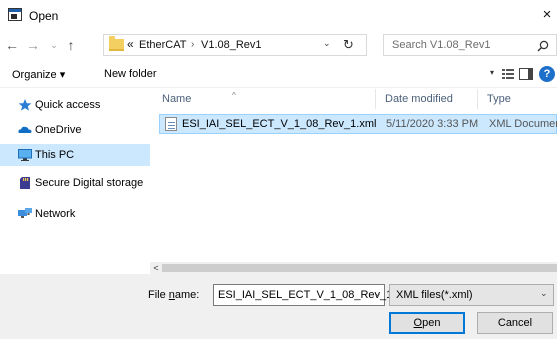 The height and width of the screenshot is (339, 557). Describe the element at coordinates (234, 95) in the screenshot. I see `sort-ascending-icon: ^` at that location.